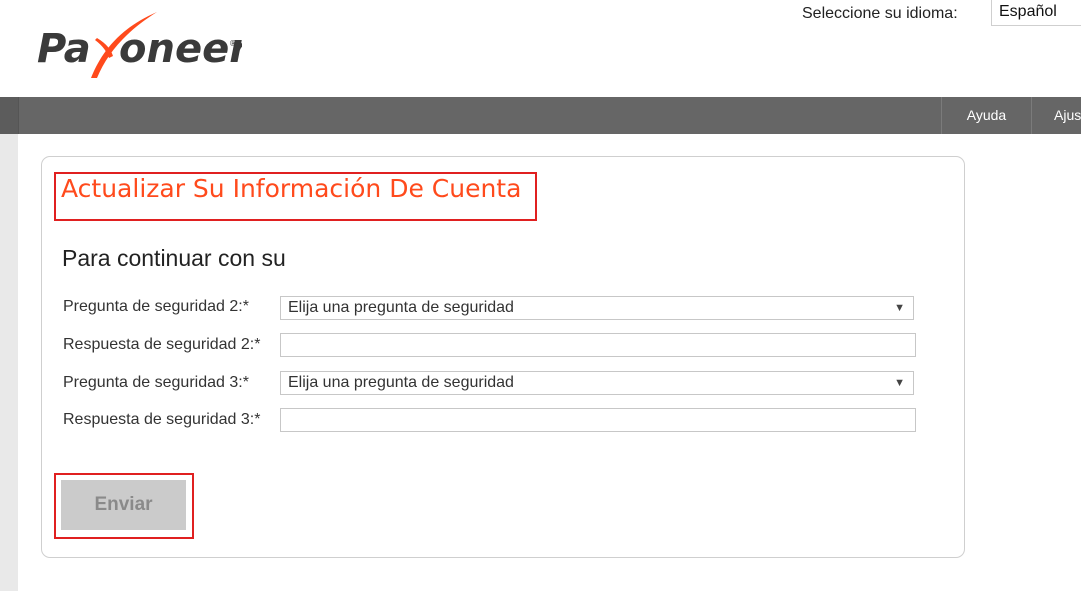 This screenshot has width=1081, height=591. Describe the element at coordinates (180, 49) in the screenshot. I see `svg-text: oneer` at that location.